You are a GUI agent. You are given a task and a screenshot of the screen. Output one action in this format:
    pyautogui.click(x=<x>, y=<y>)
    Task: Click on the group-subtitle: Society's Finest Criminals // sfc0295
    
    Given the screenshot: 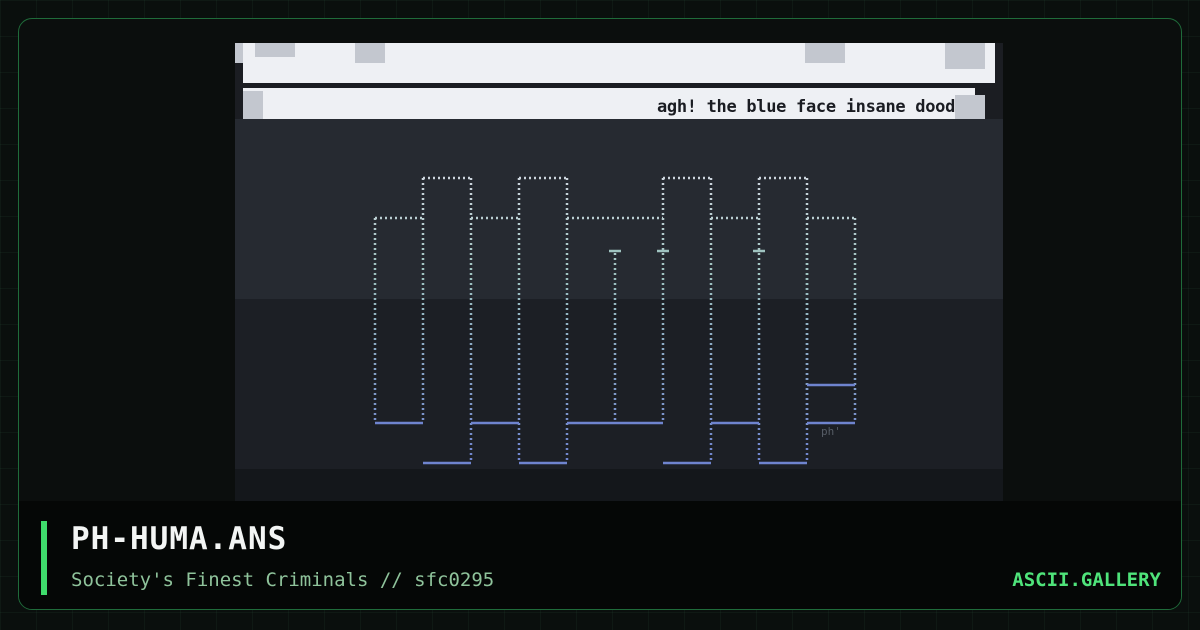 What is the action you would take?
    pyautogui.click(x=283, y=580)
    